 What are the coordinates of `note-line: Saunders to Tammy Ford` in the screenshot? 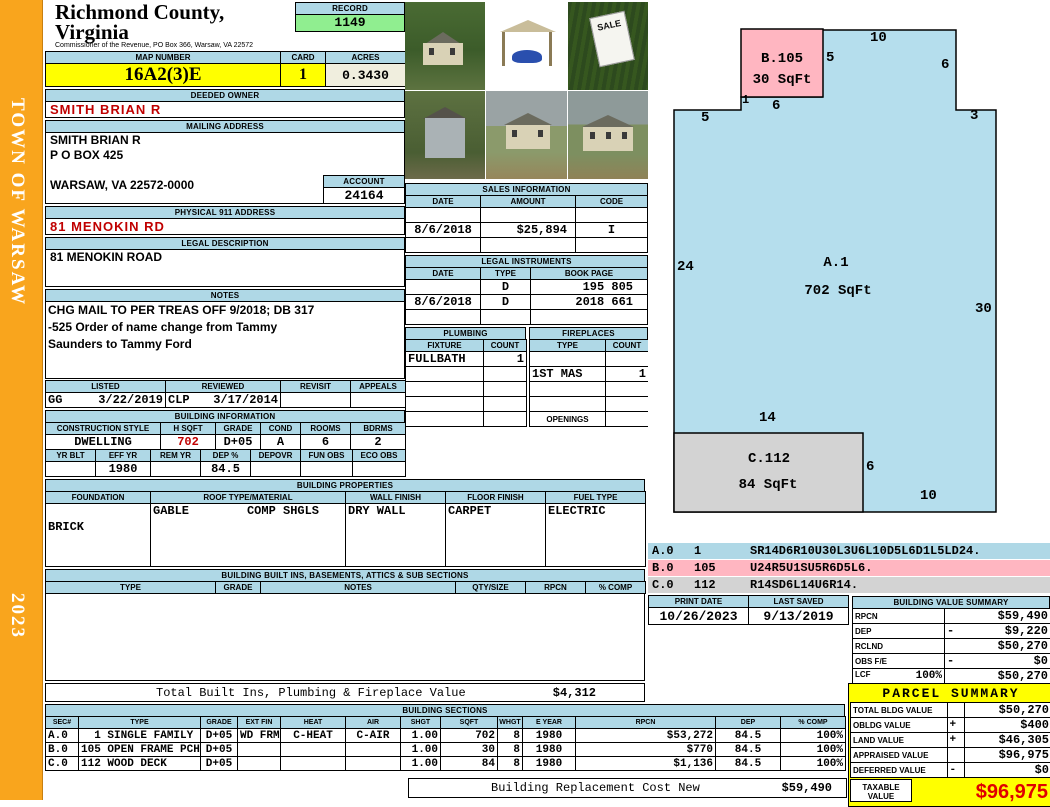 It's located at (225, 344).